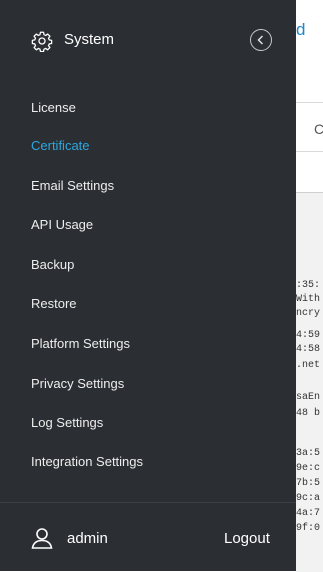 The image size is (323, 572). What do you see at coordinates (308, 513) in the screenshot?
I see `code-line: 4a:7` at bounding box center [308, 513].